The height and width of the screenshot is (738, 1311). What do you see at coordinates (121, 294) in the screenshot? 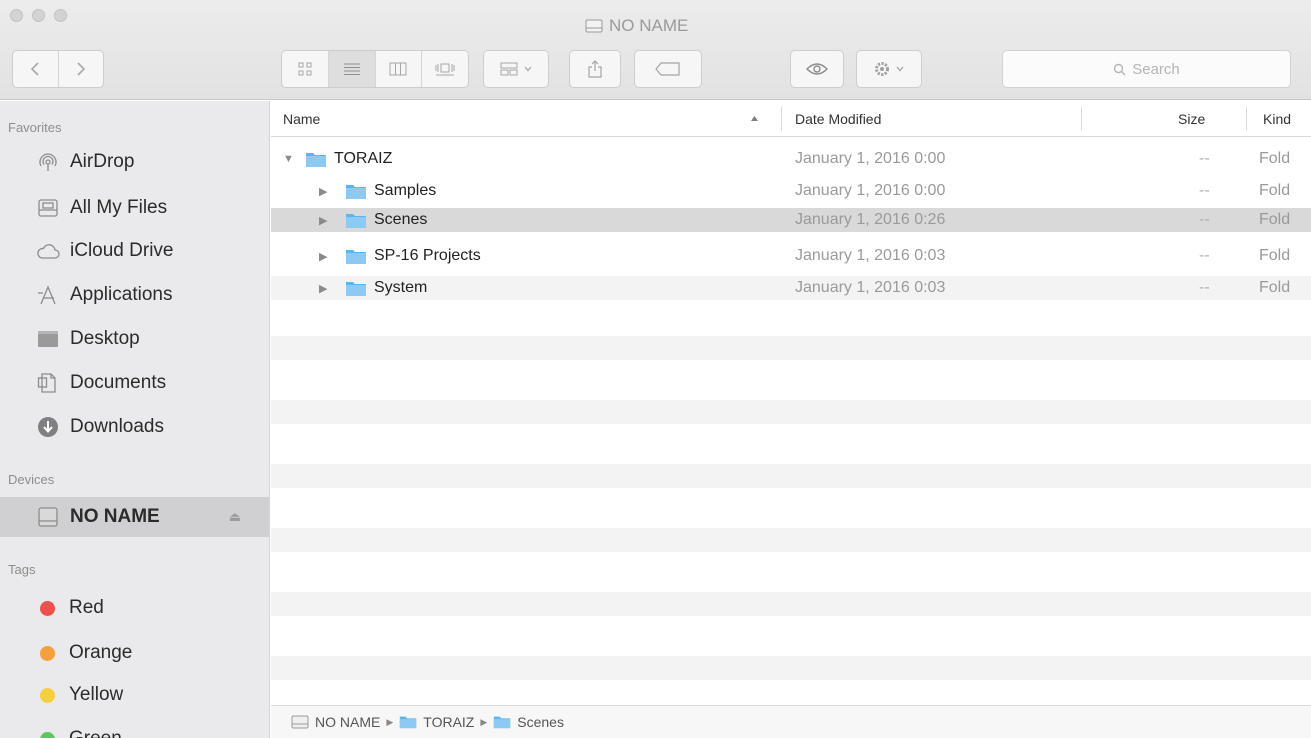
I see `sidebar-item-label: Applications` at bounding box center [121, 294].